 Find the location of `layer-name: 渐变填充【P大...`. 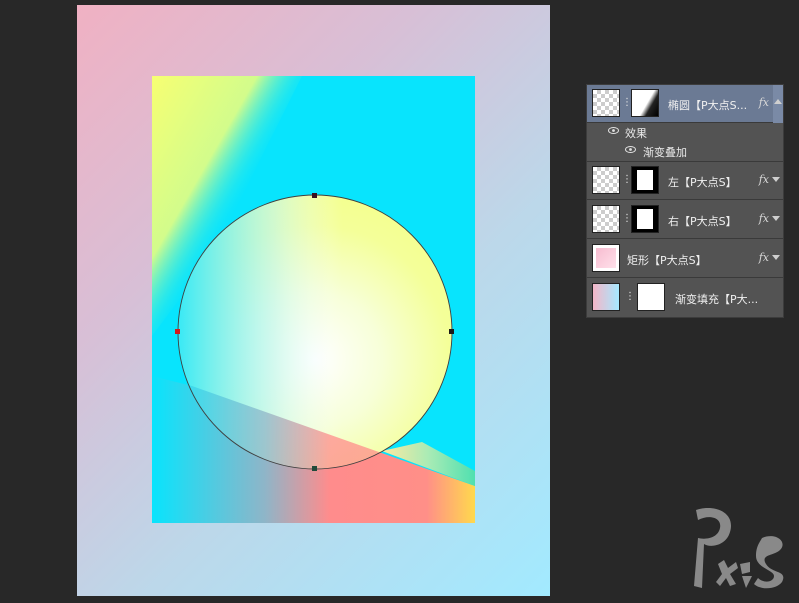

layer-name: 渐变填充【P大... is located at coordinates (717, 299).